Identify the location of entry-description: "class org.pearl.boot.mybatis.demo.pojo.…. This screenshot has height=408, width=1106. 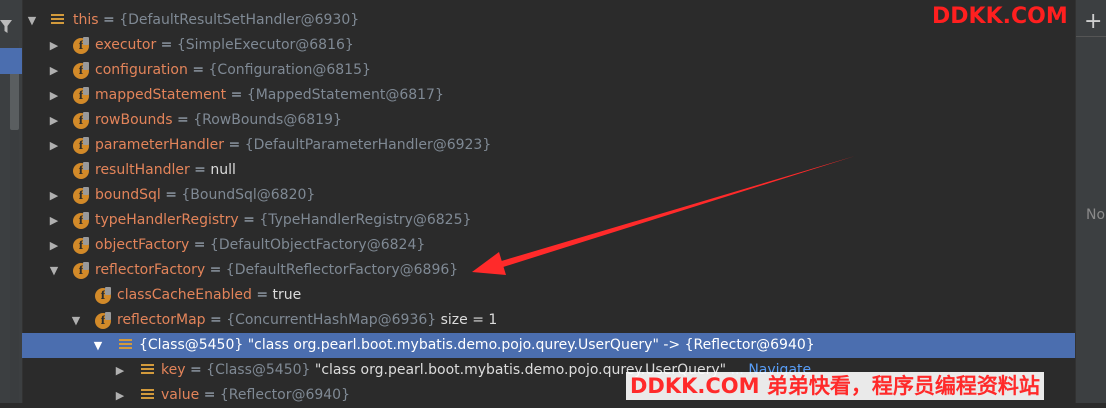
(529, 345).